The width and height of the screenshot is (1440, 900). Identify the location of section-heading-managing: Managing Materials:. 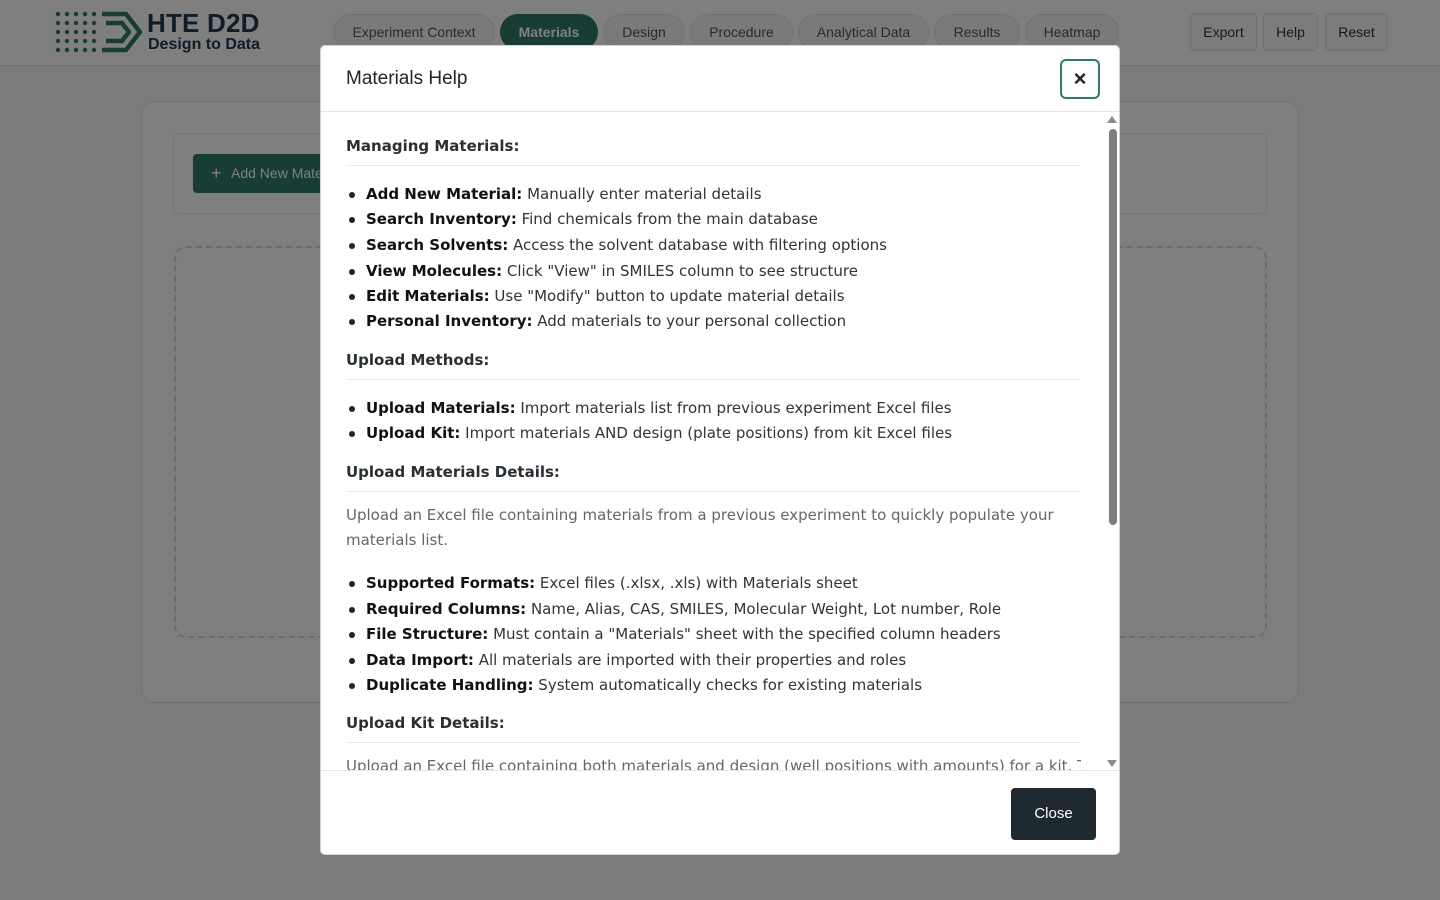
(713, 151).